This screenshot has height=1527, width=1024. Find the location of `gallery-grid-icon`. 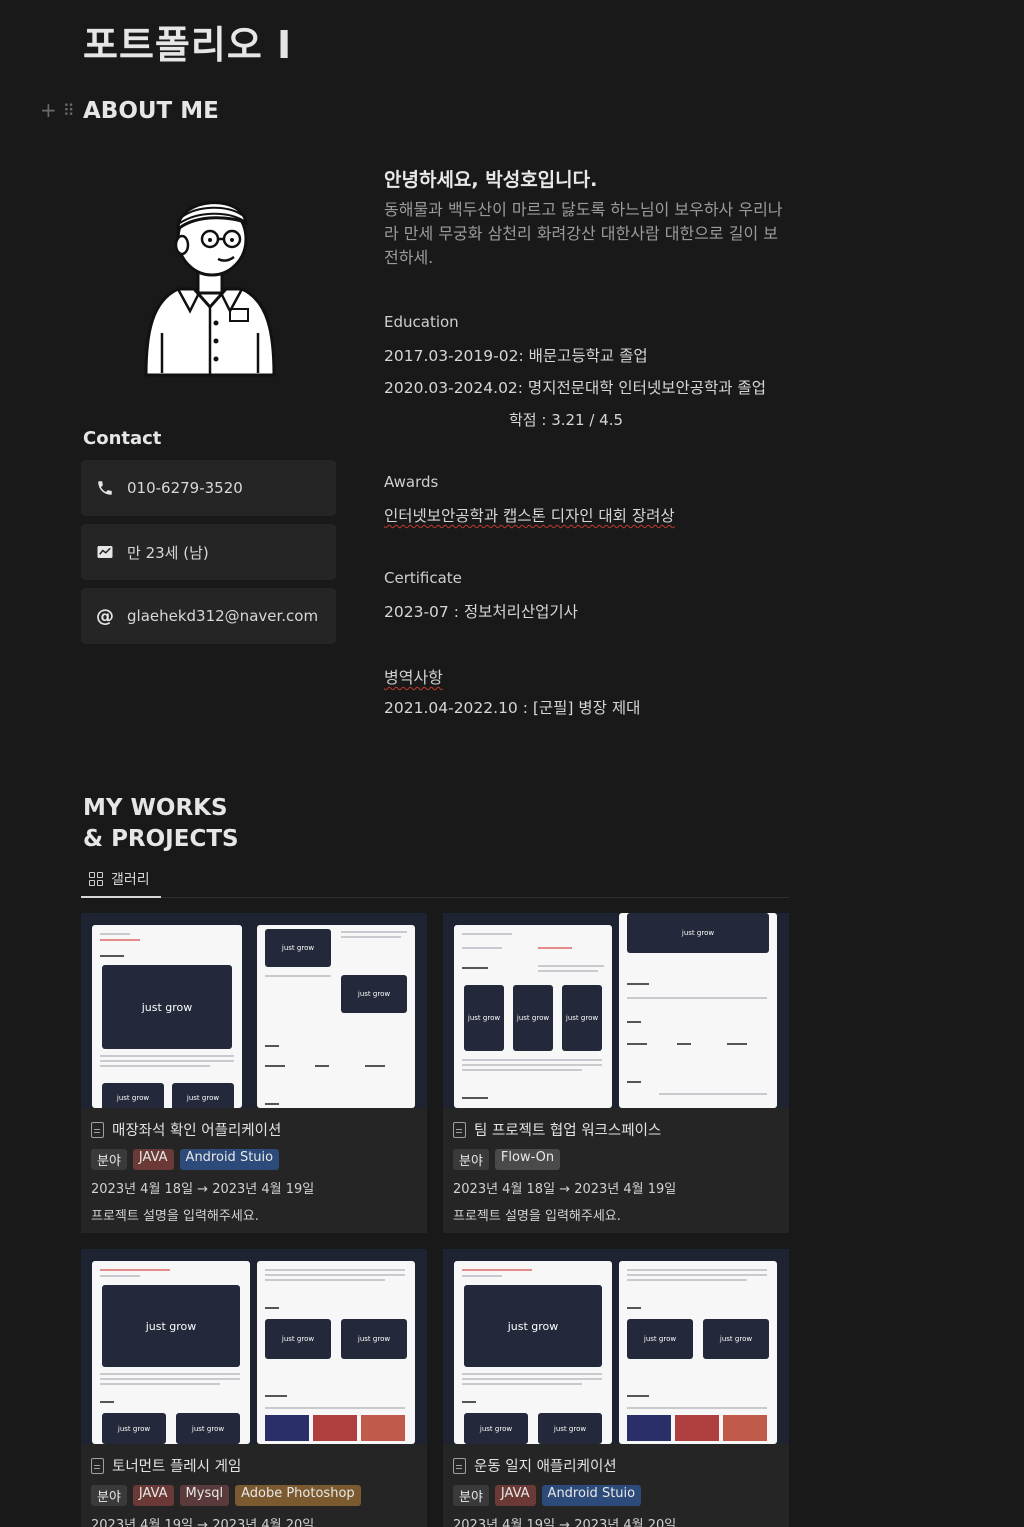

gallery-grid-icon is located at coordinates (96, 879).